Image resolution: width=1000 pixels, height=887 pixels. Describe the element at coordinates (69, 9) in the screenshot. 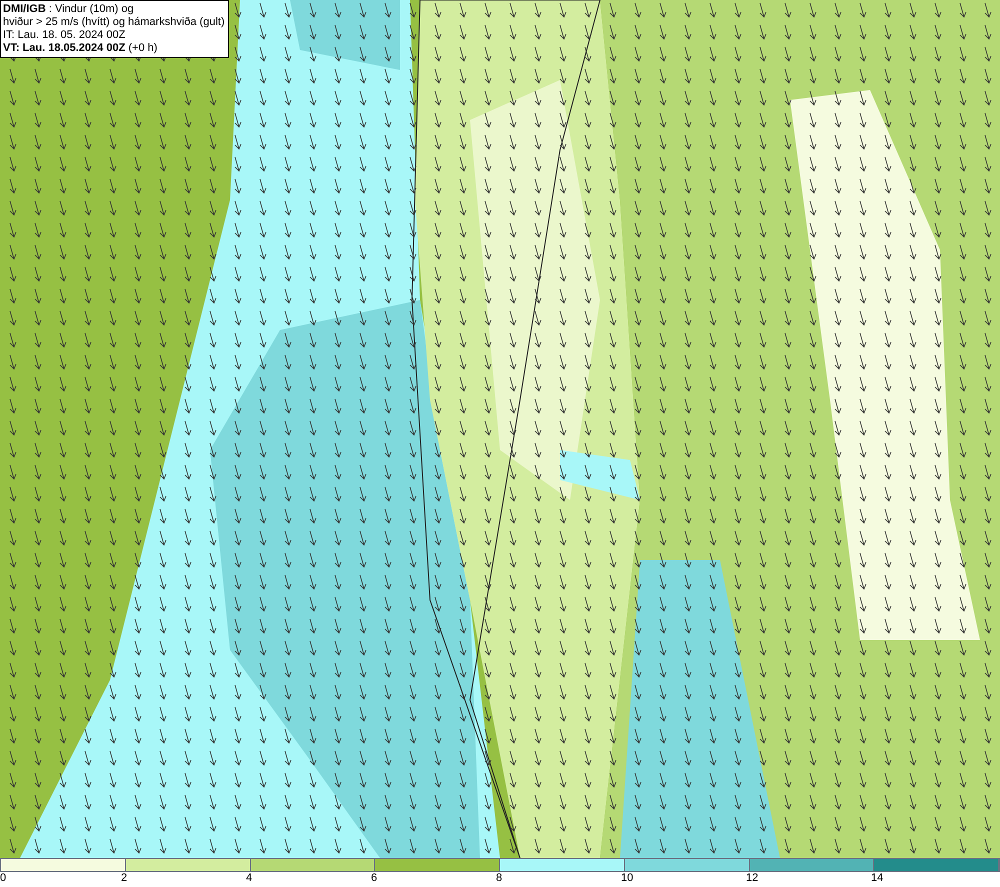

I see `info-text: DMI/IGB : Vindur (10m) og` at that location.